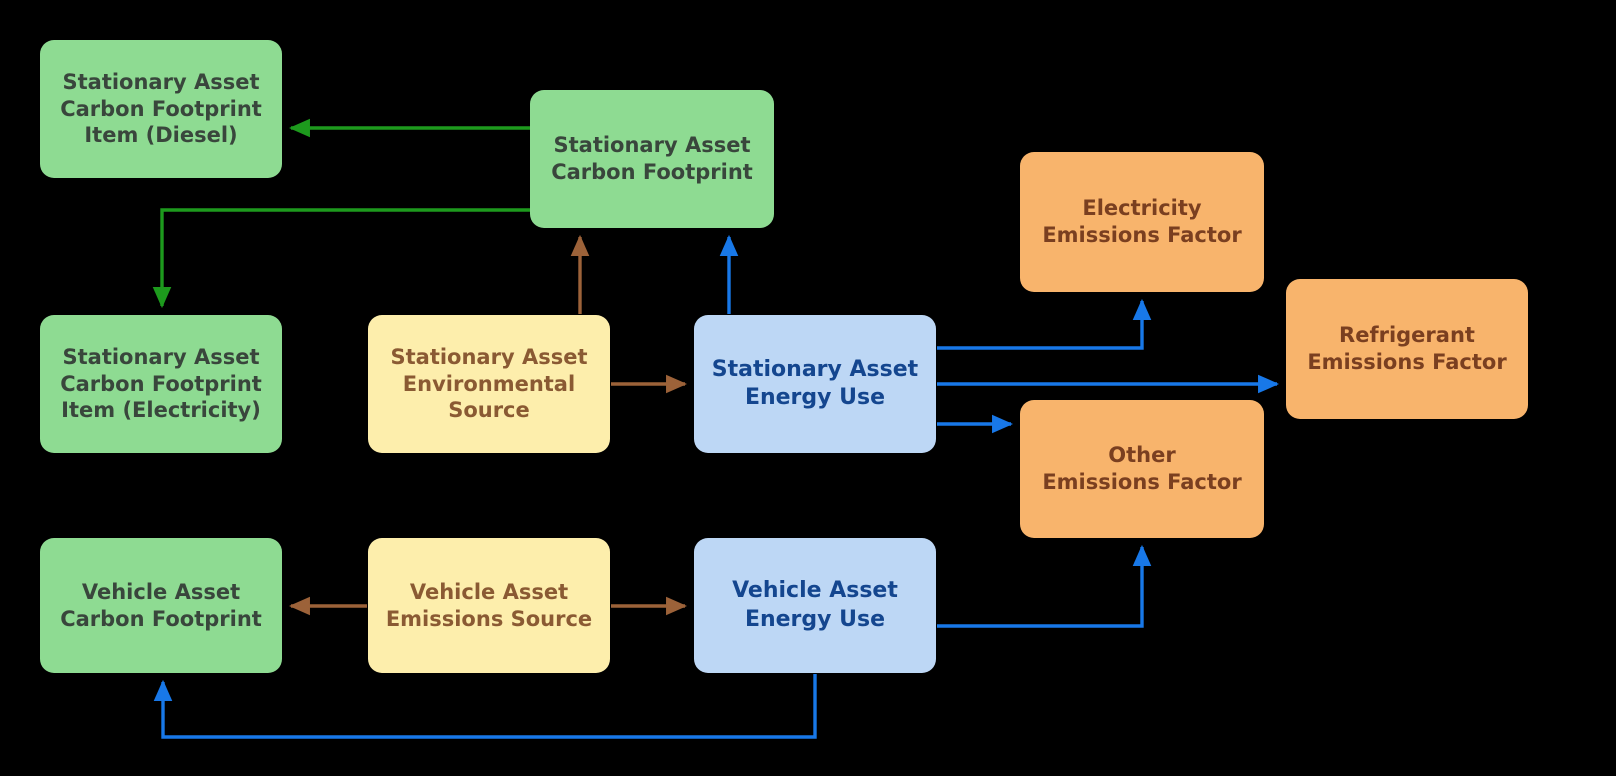  Describe the element at coordinates (1044, 586) in the screenshot. I see `edge-va-energy-use-to-other-ef` at that location.